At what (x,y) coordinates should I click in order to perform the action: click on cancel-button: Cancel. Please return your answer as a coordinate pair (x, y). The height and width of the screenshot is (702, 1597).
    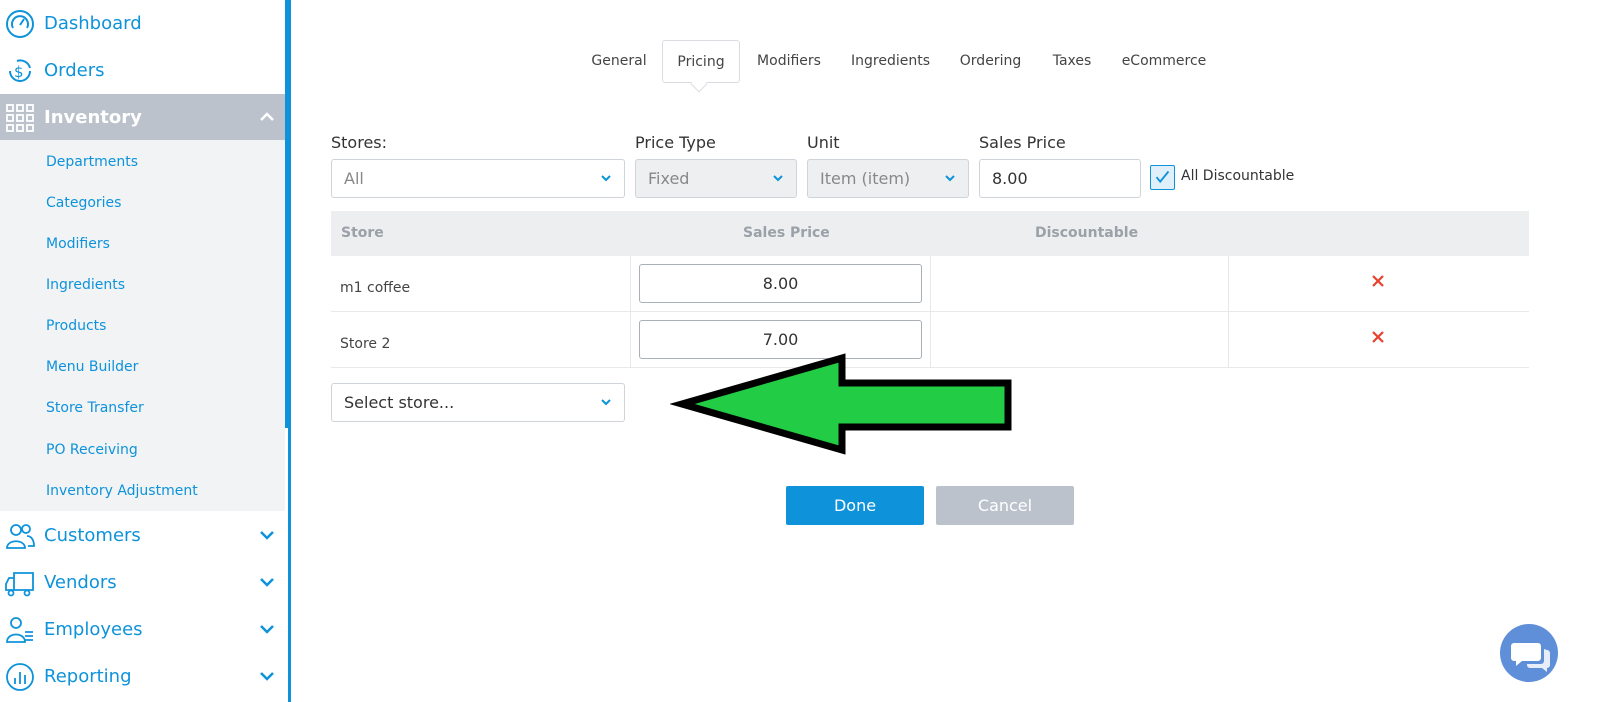
    Looking at the image, I should click on (1005, 505).